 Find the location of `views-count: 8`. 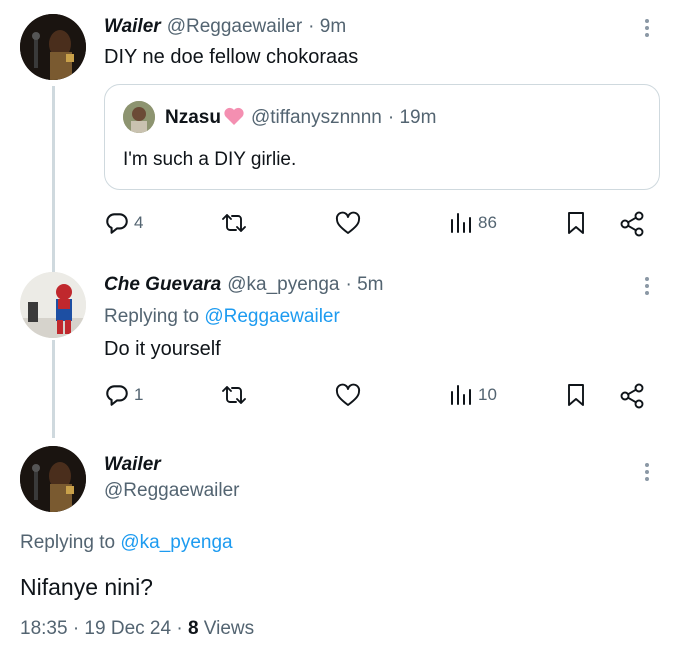

views-count: 8 is located at coordinates (193, 628).